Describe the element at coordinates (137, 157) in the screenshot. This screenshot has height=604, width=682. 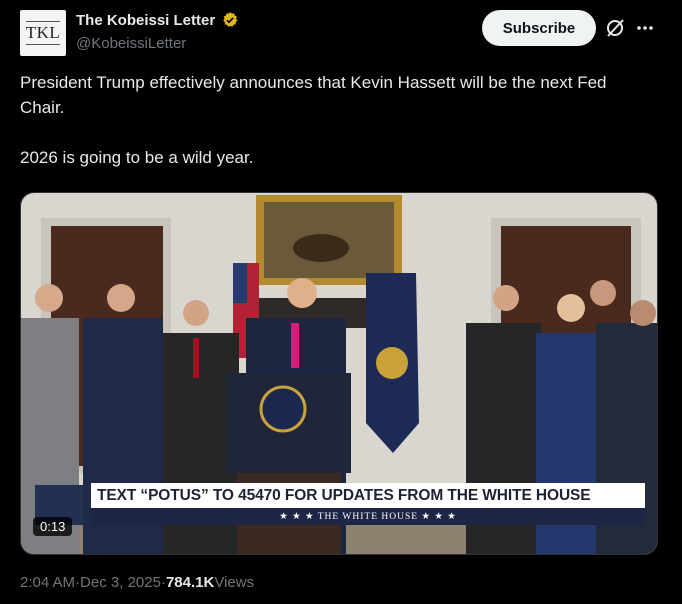
I see `tweet-paragraph-2: 2026 is going to be a wild year.` at that location.